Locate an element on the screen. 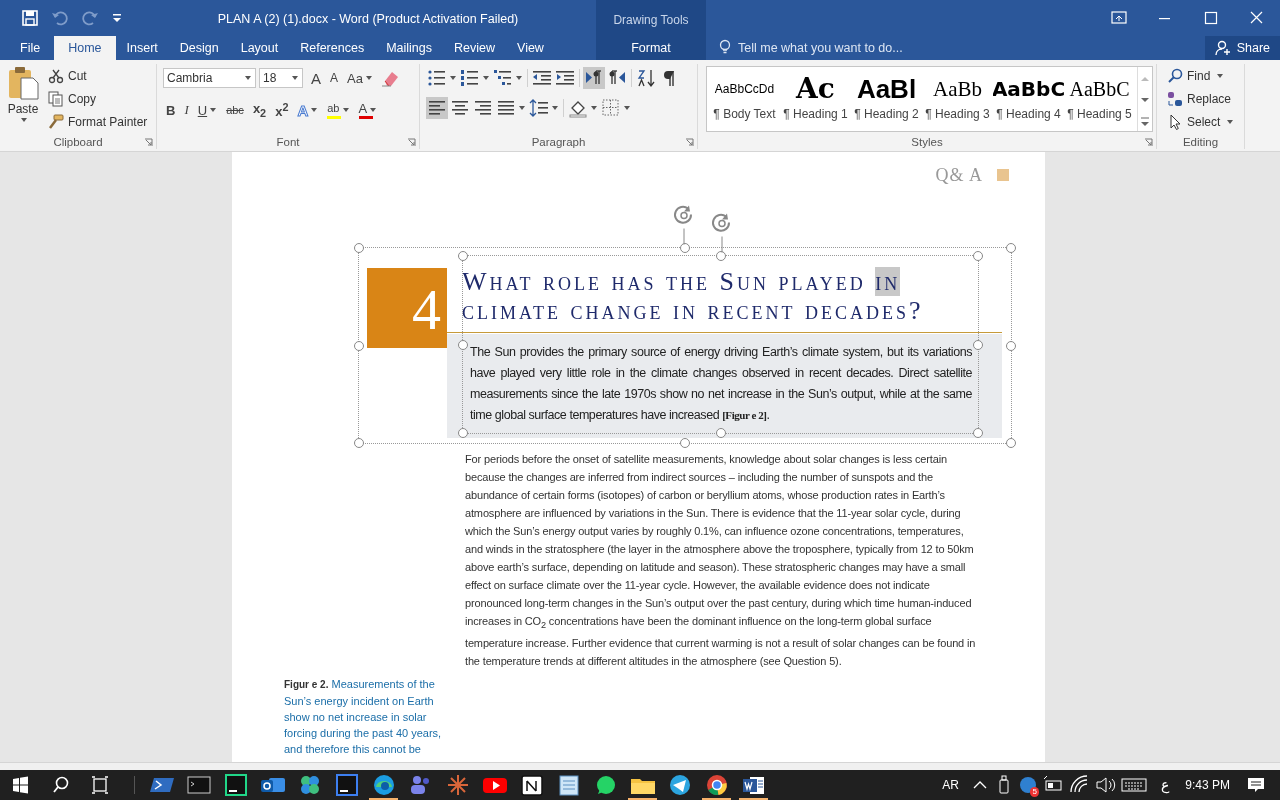 The image size is (1280, 800). clipboard-command: Copy is located at coordinates (98, 98).